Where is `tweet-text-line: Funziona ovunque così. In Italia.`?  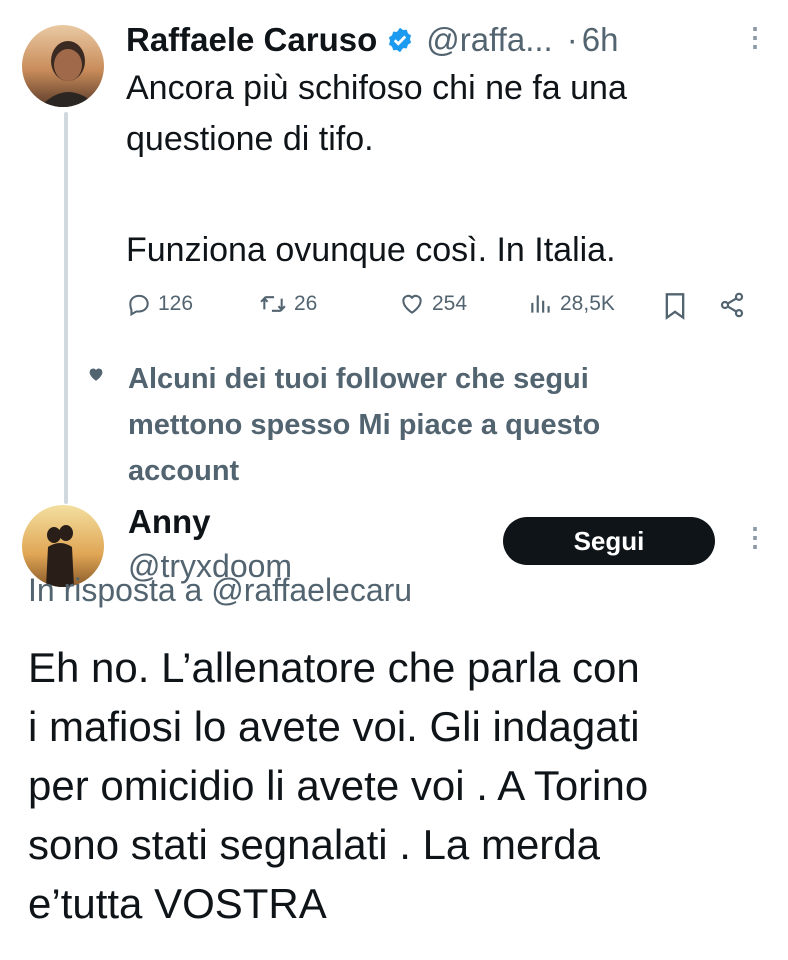
tweet-text-line: Funziona ovunque così. In Italia. is located at coordinates (371, 250).